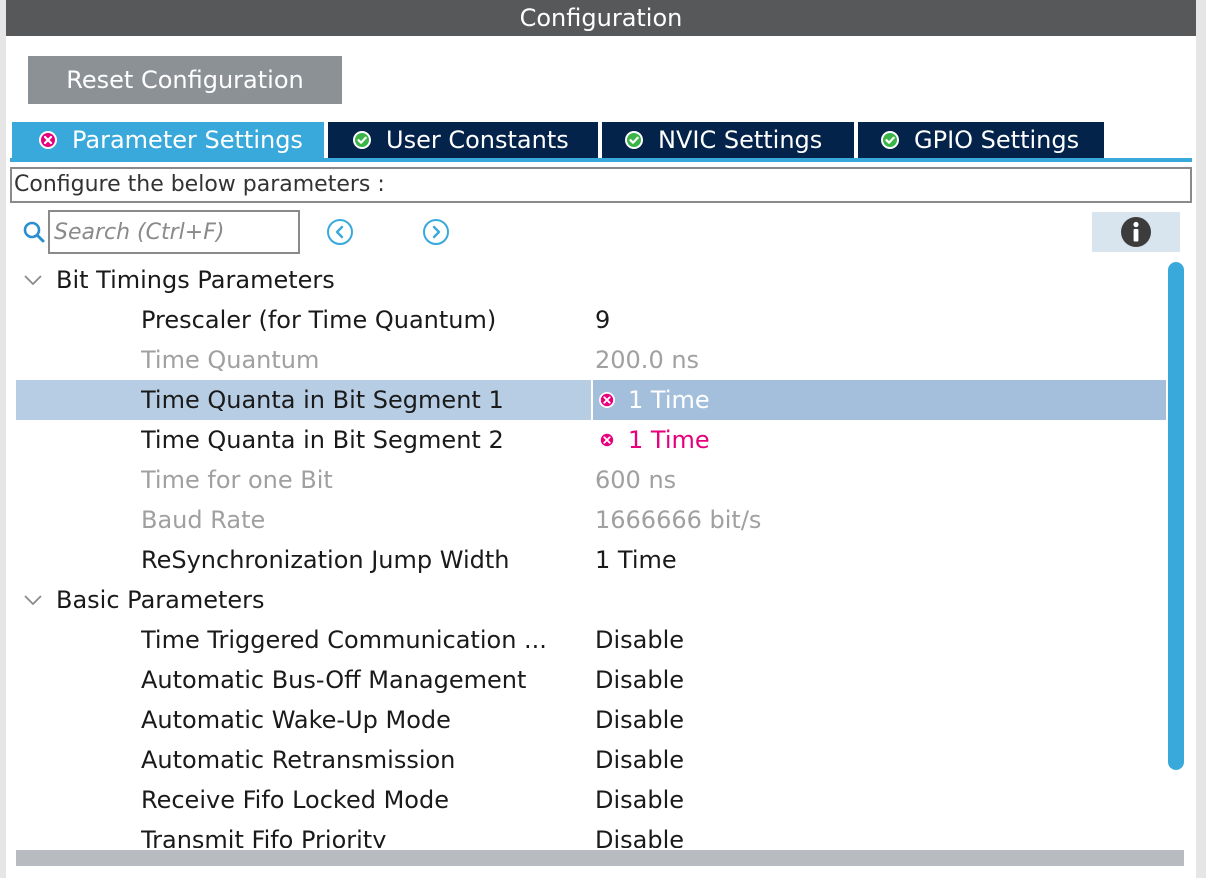 The width and height of the screenshot is (1206, 878). Describe the element at coordinates (185, 80) in the screenshot. I see `reset-configuration-button: Reset Configuration` at that location.